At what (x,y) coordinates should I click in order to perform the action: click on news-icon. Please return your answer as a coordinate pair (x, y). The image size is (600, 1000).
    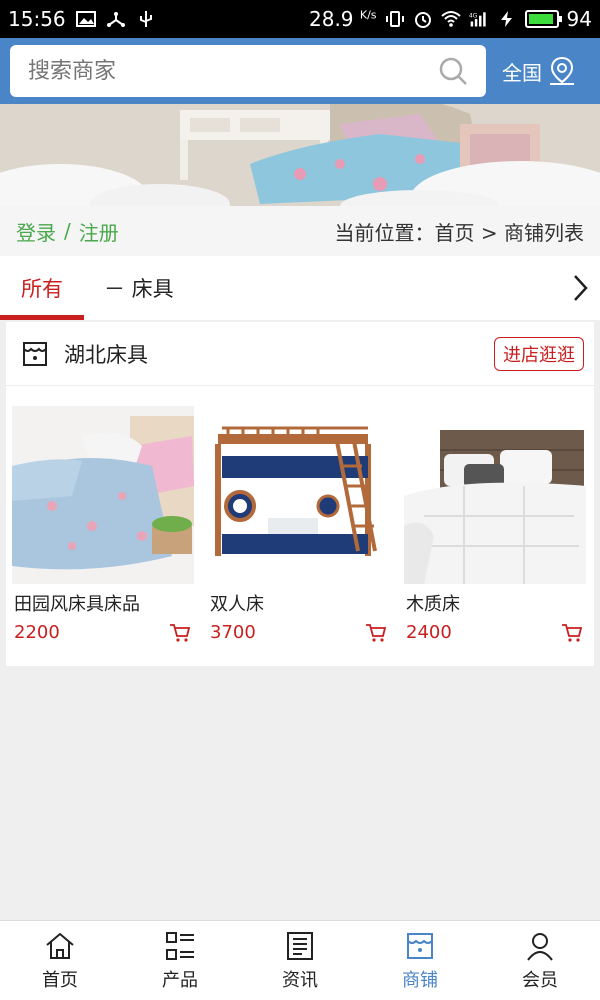
    Looking at the image, I should click on (300, 945).